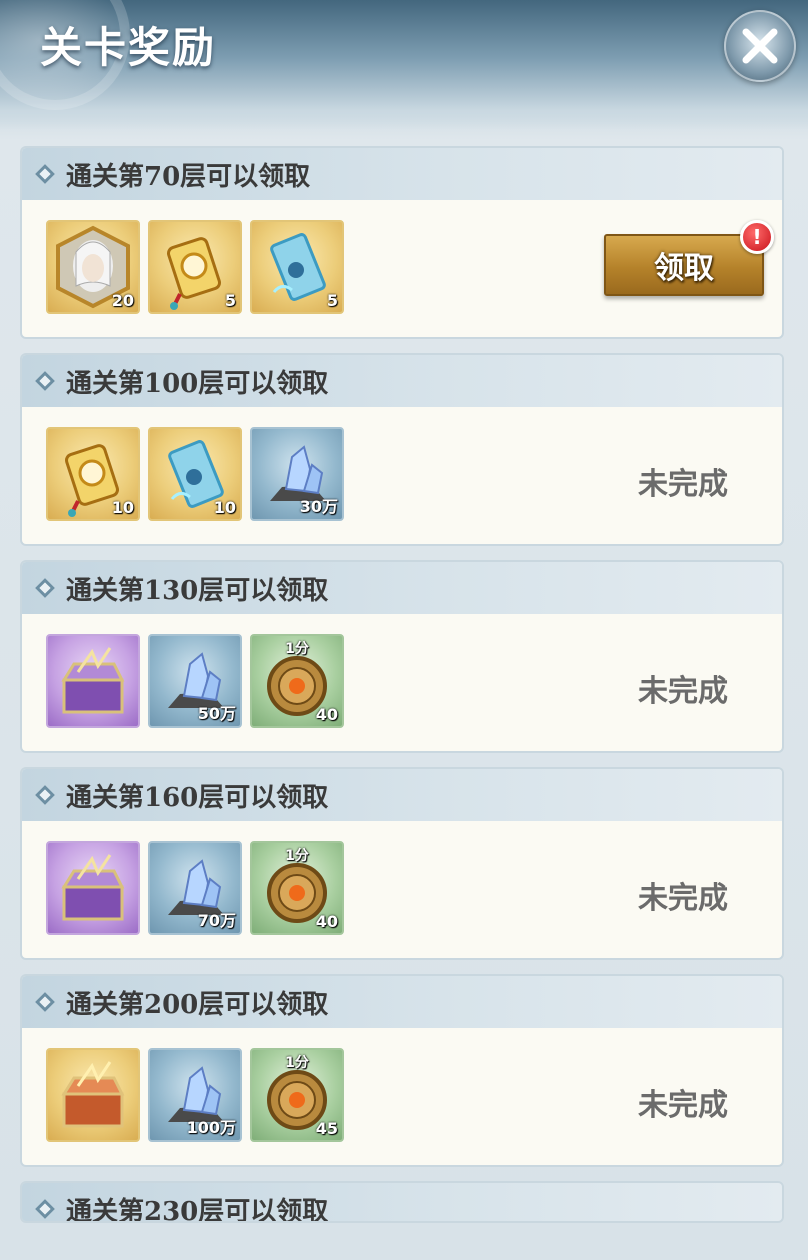 This screenshot has width=808, height=1260. I want to click on reward-card: 通关第230层可以领取, so click(402, 1202).